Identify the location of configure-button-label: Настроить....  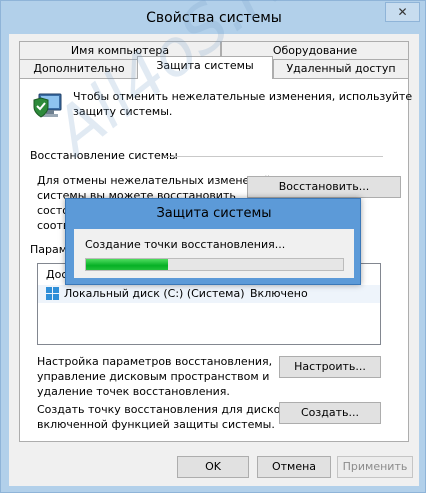
(330, 366).